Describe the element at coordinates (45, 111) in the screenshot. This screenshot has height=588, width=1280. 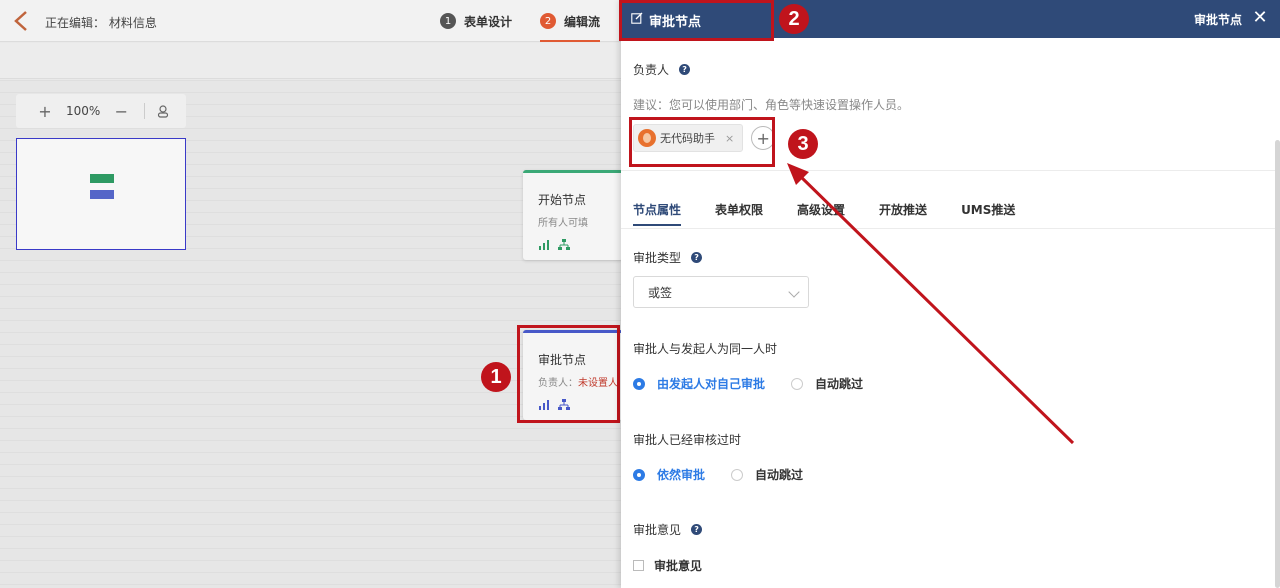
I see `zoom-in-button: +` at that location.